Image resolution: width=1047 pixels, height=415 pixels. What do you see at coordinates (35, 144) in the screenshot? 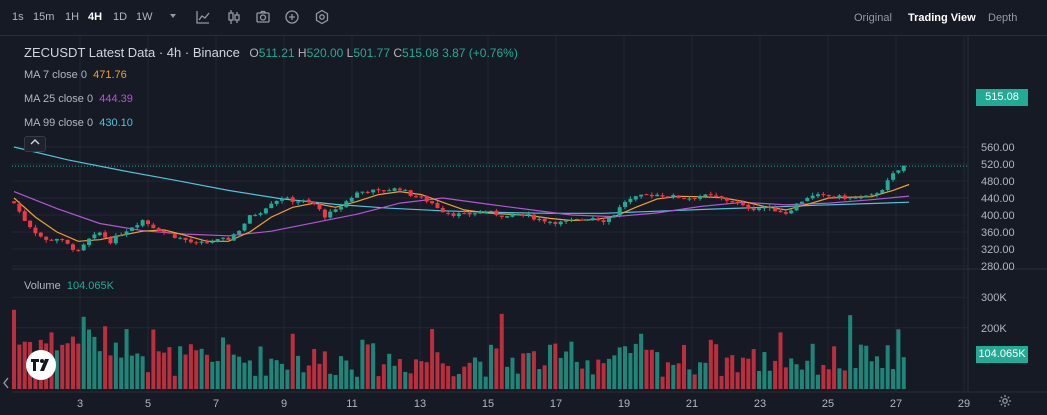
I see `legend-collapse-button` at bounding box center [35, 144].